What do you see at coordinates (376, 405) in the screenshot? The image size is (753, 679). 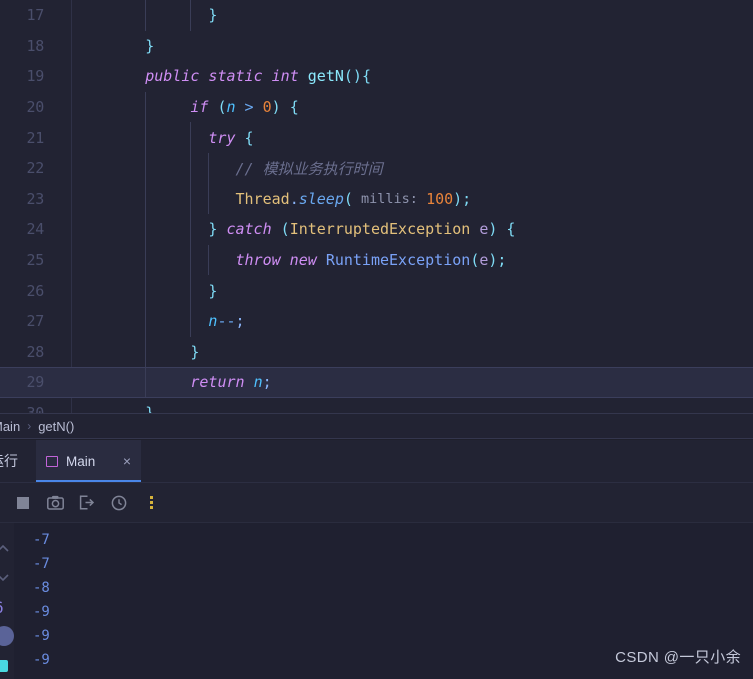 I see `code-line: 30}` at bounding box center [376, 405].